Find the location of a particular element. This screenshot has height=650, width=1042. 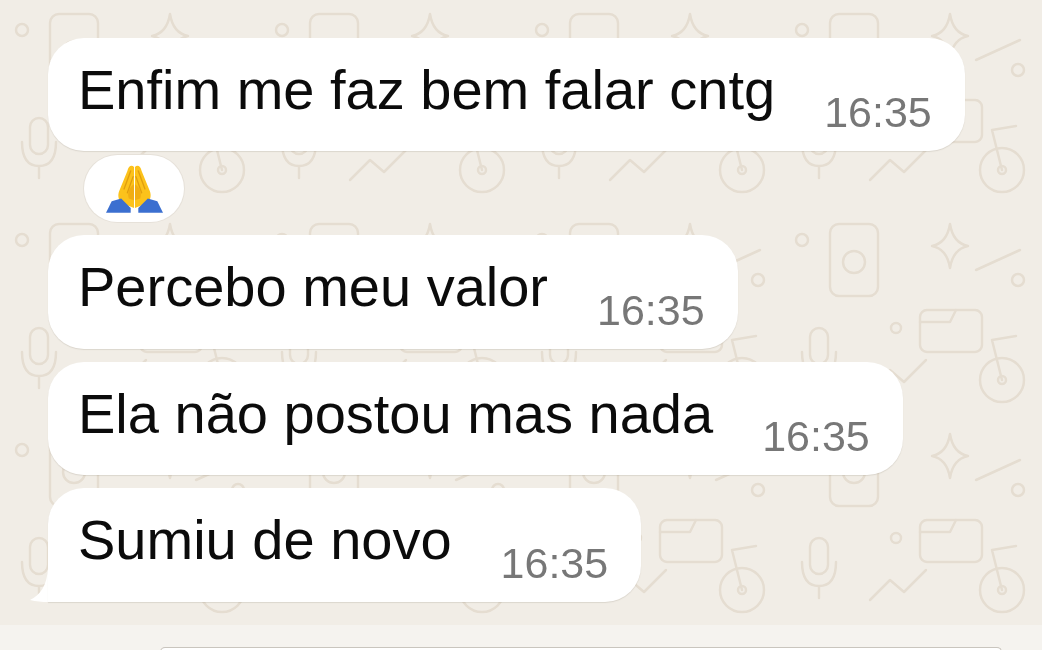

message-text: Enfim me faz bem falar cntg is located at coordinates (427, 90).